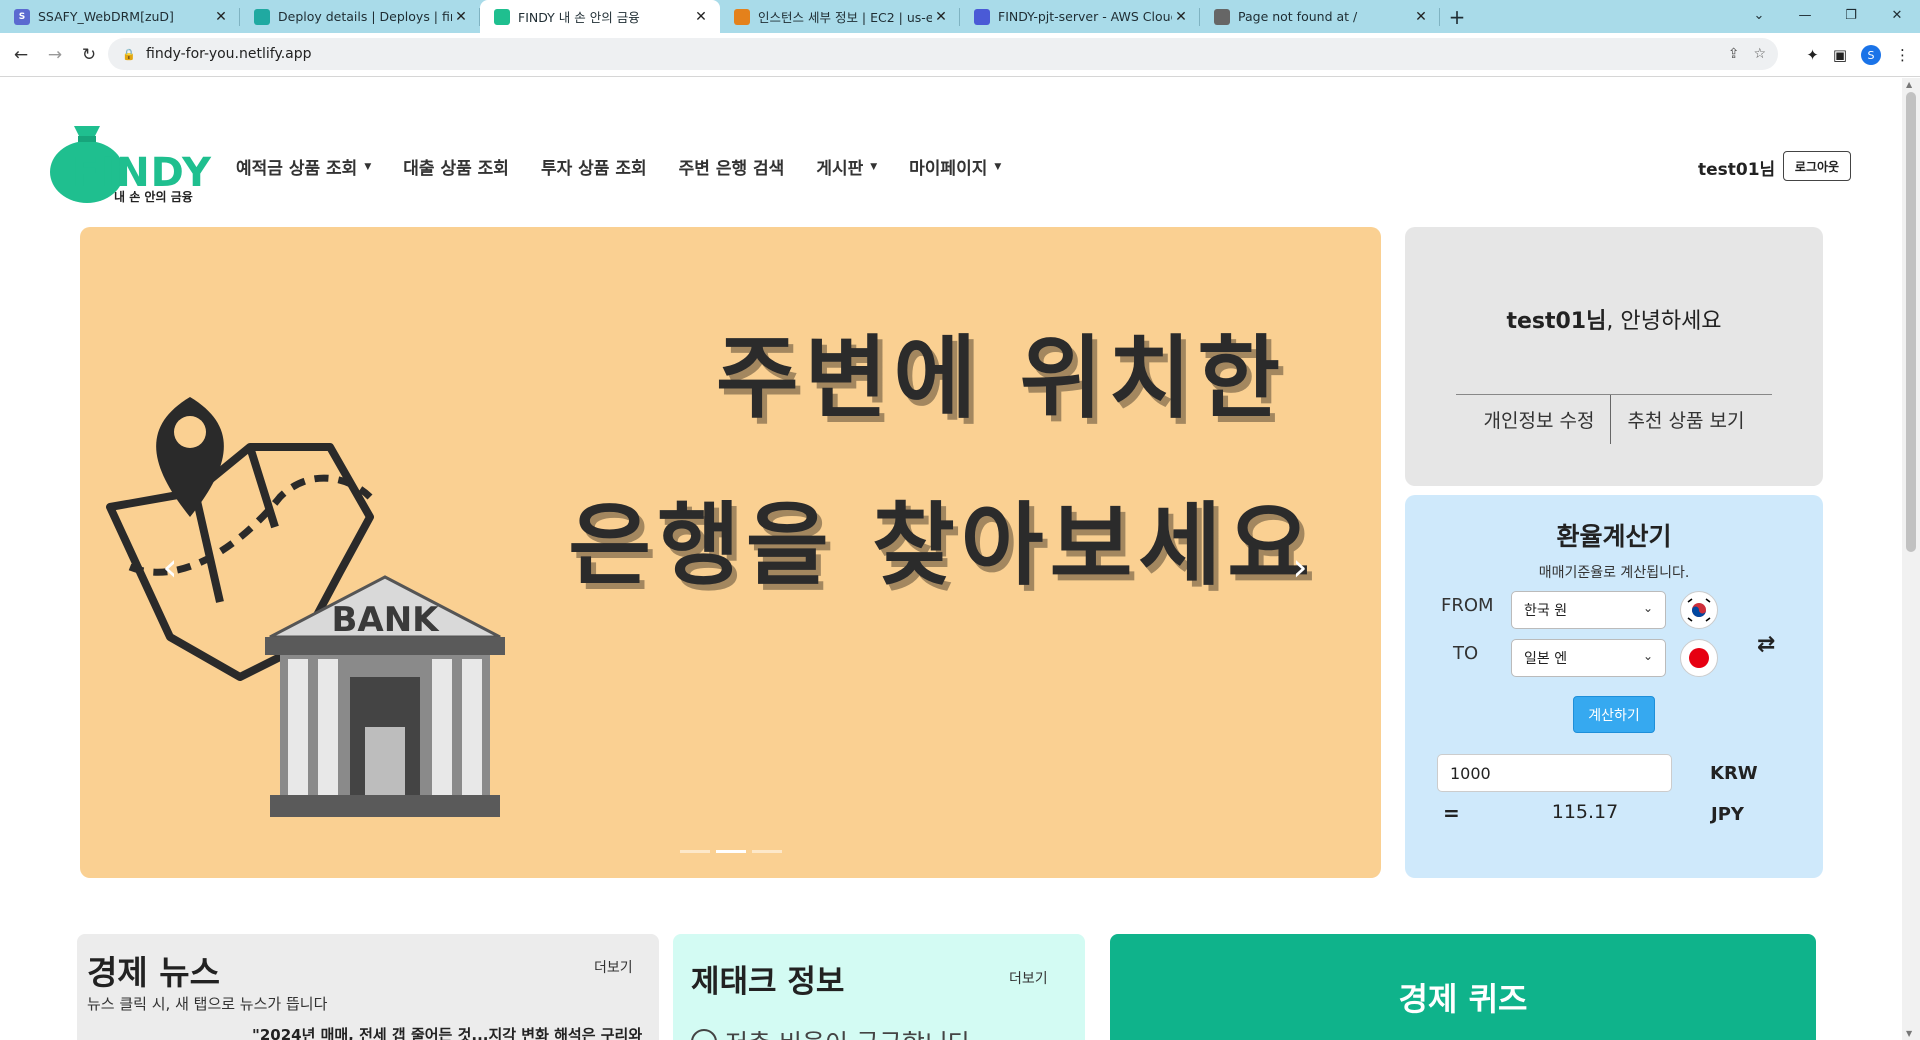 This screenshot has height=1040, width=1920. I want to click on news-headline: "2024년 매매, 전세 갭 줄어든 것...지각 변화 해석은 구리와, so click(447, 1032).